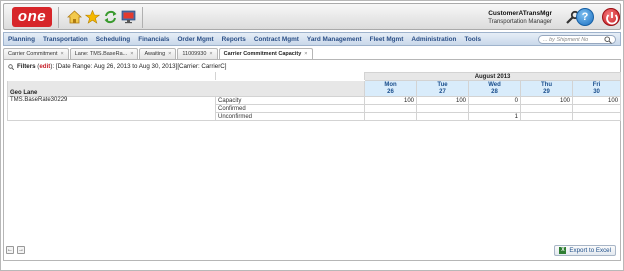  I want to click on user-role: Transportation Manager, so click(520, 22).